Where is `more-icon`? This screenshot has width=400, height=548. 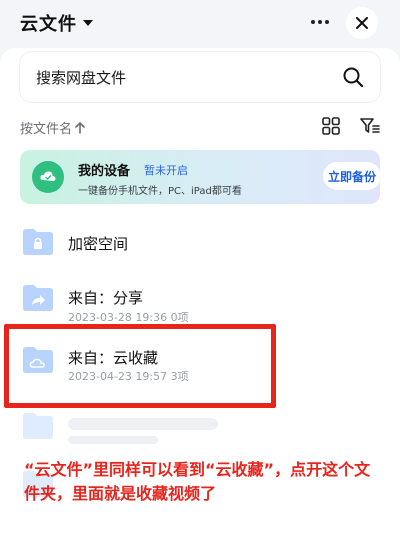 more-icon is located at coordinates (320, 22).